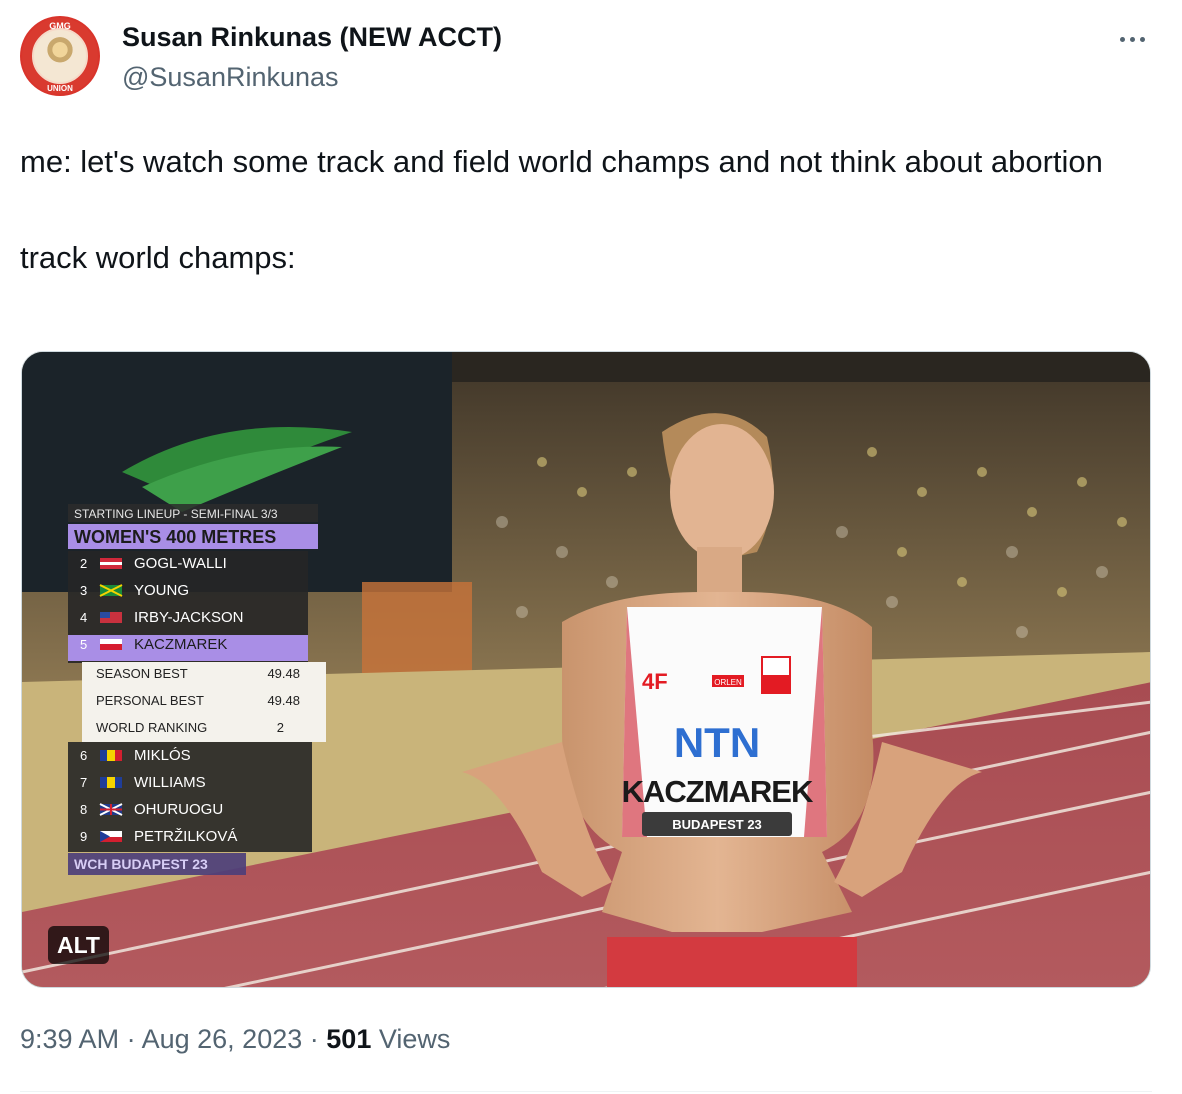 Image resolution: width=1182 pixels, height=1094 pixels. Describe the element at coordinates (728, 682) in the screenshot. I see `svg-text: ORLEN` at that location.